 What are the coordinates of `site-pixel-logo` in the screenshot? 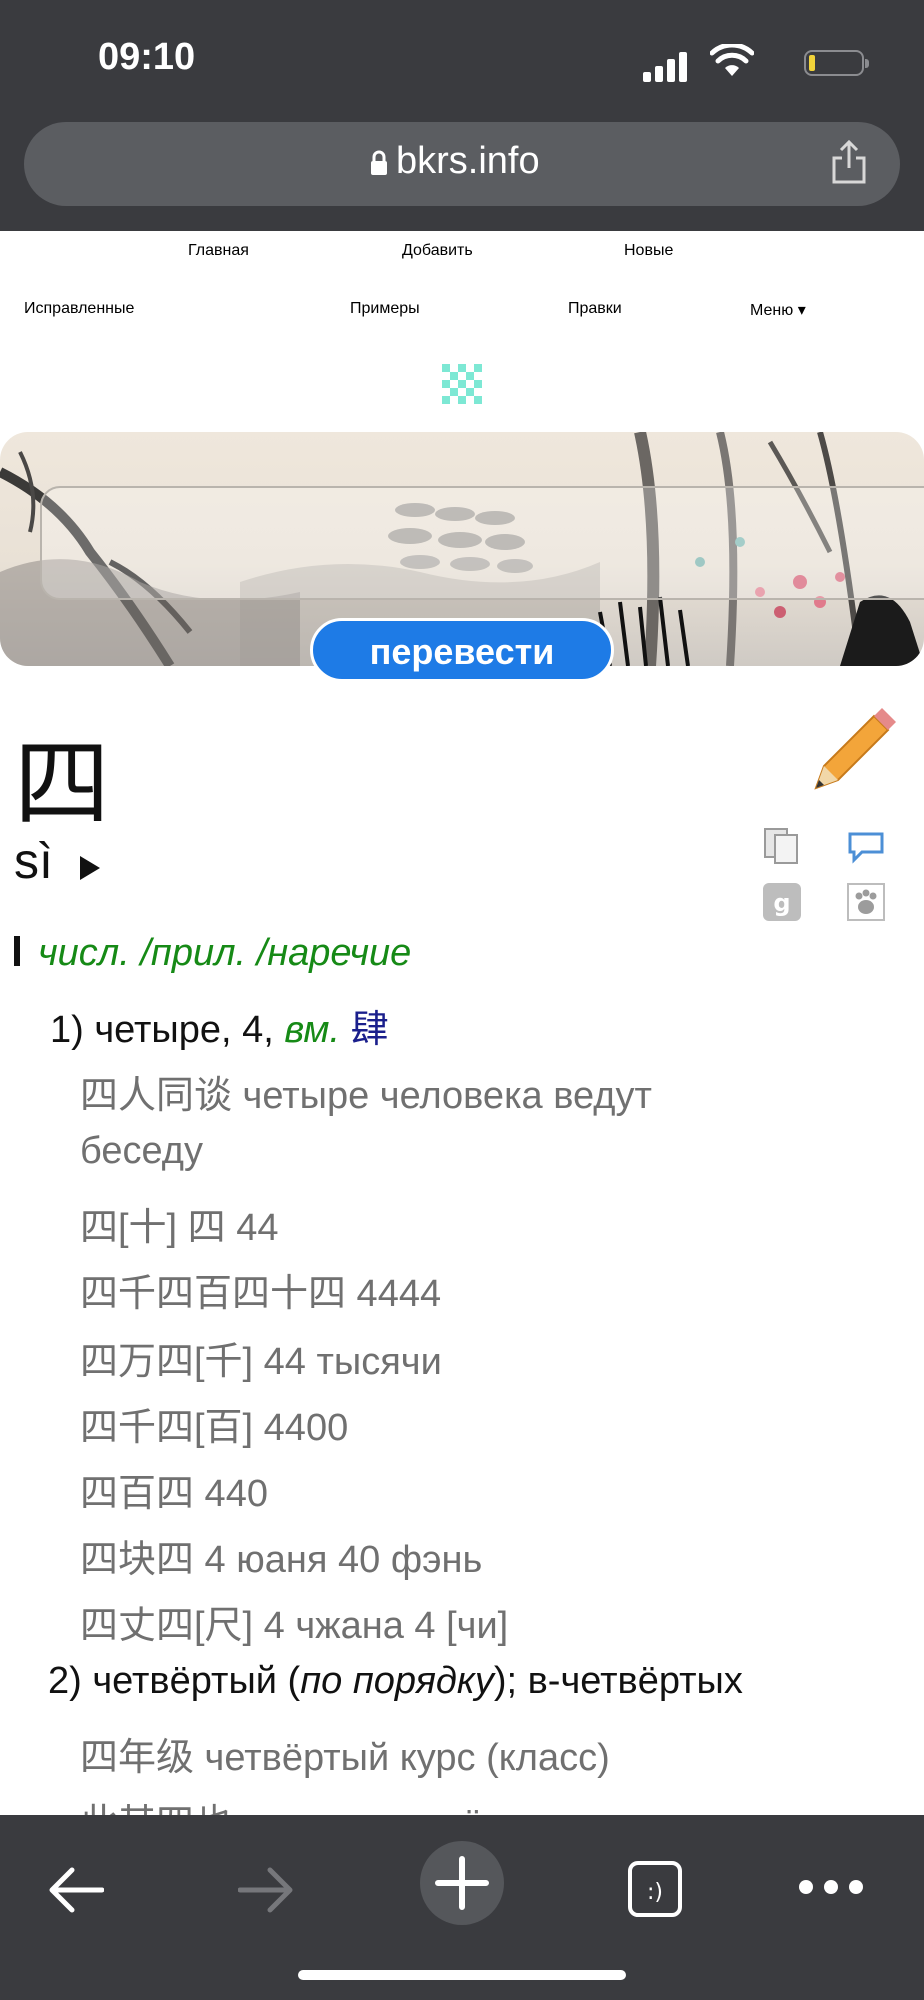 It's located at (462, 384).